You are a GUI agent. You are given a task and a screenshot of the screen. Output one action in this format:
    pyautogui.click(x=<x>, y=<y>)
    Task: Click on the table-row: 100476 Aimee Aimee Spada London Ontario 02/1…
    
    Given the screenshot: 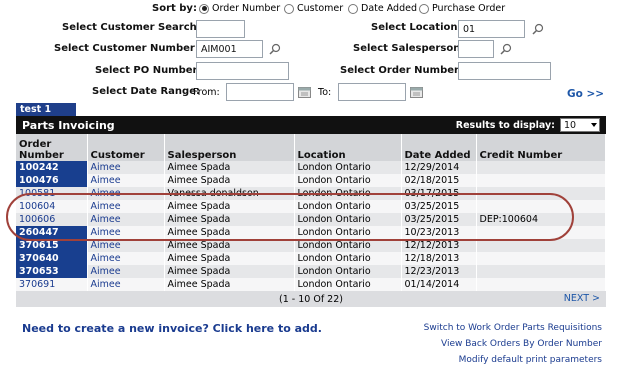 What is the action you would take?
    pyautogui.click(x=311, y=180)
    